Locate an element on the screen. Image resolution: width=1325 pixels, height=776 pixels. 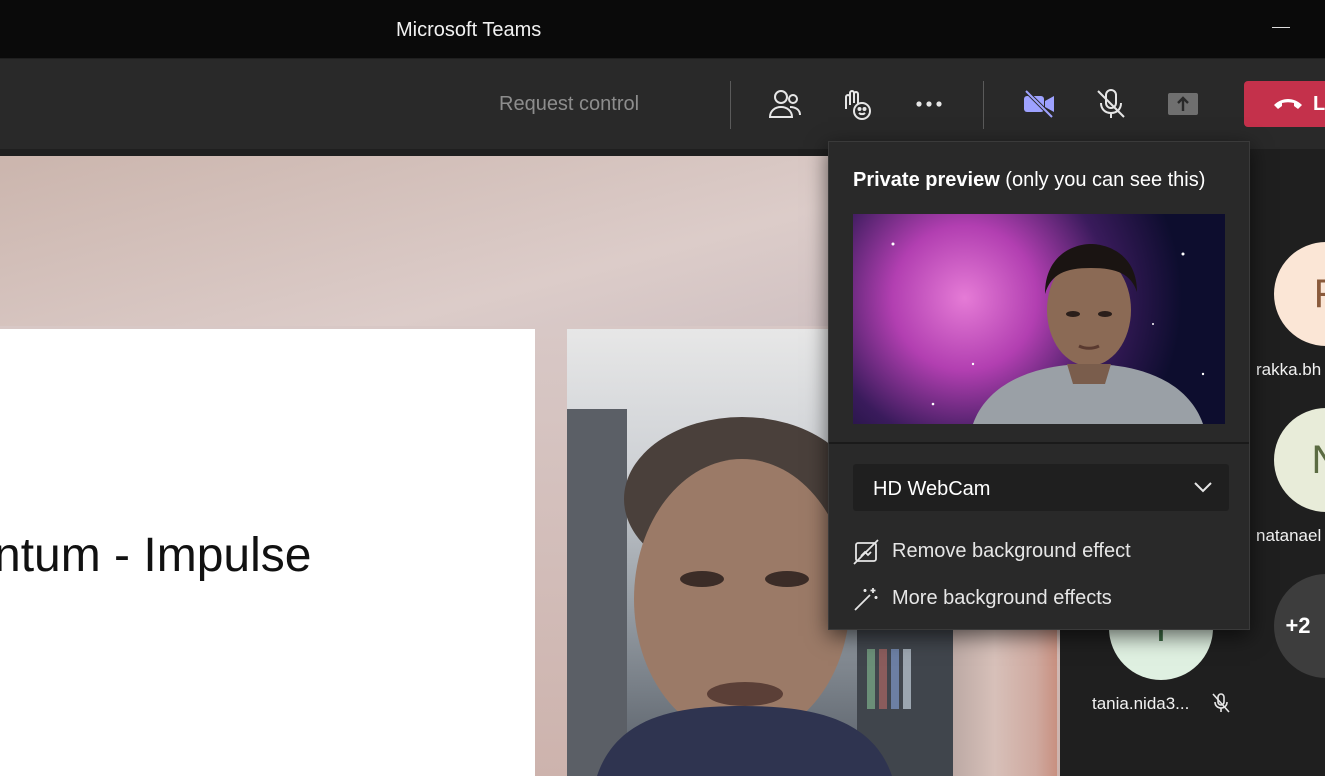
slide-title: ntum - Impulse is located at coordinates (156, 555).